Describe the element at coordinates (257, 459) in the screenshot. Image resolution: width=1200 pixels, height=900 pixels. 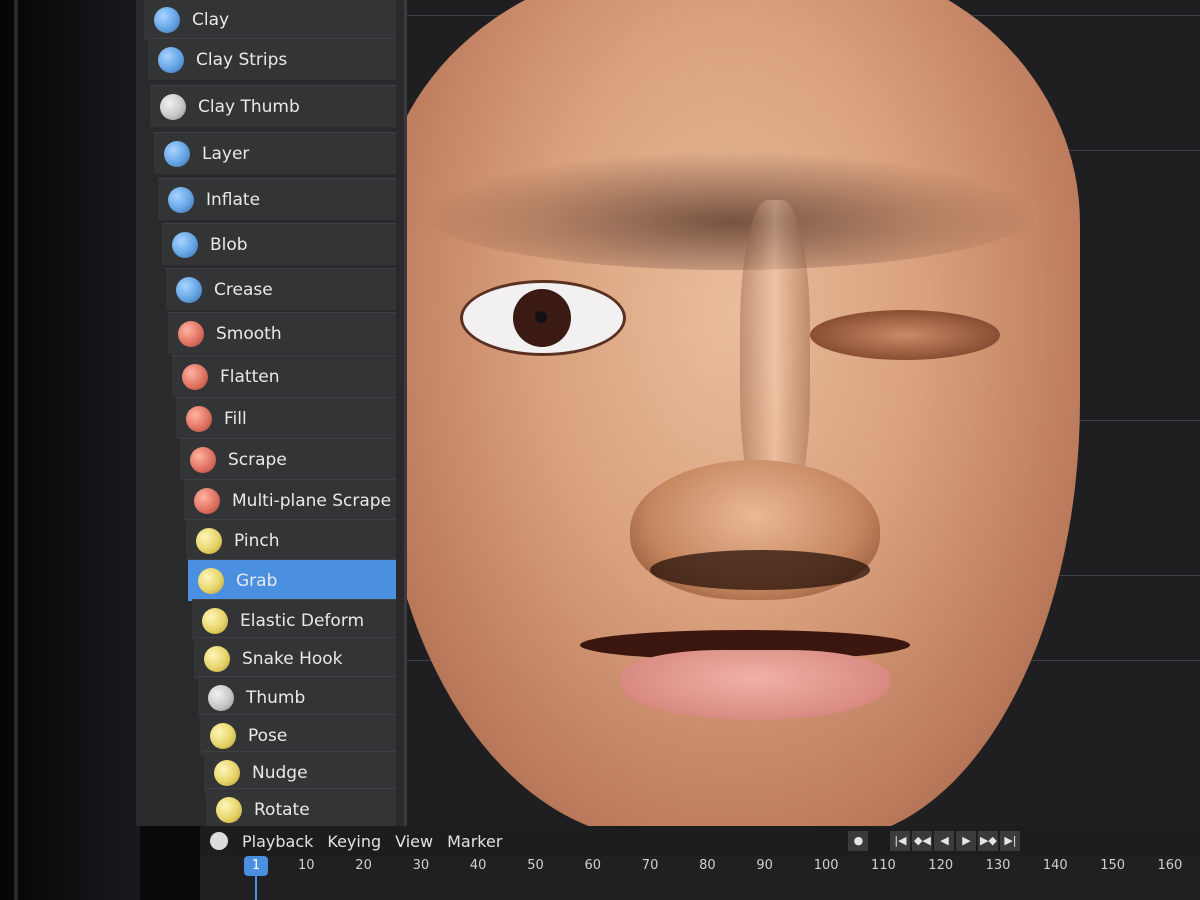
I see `tool-label: Scrape` at that location.